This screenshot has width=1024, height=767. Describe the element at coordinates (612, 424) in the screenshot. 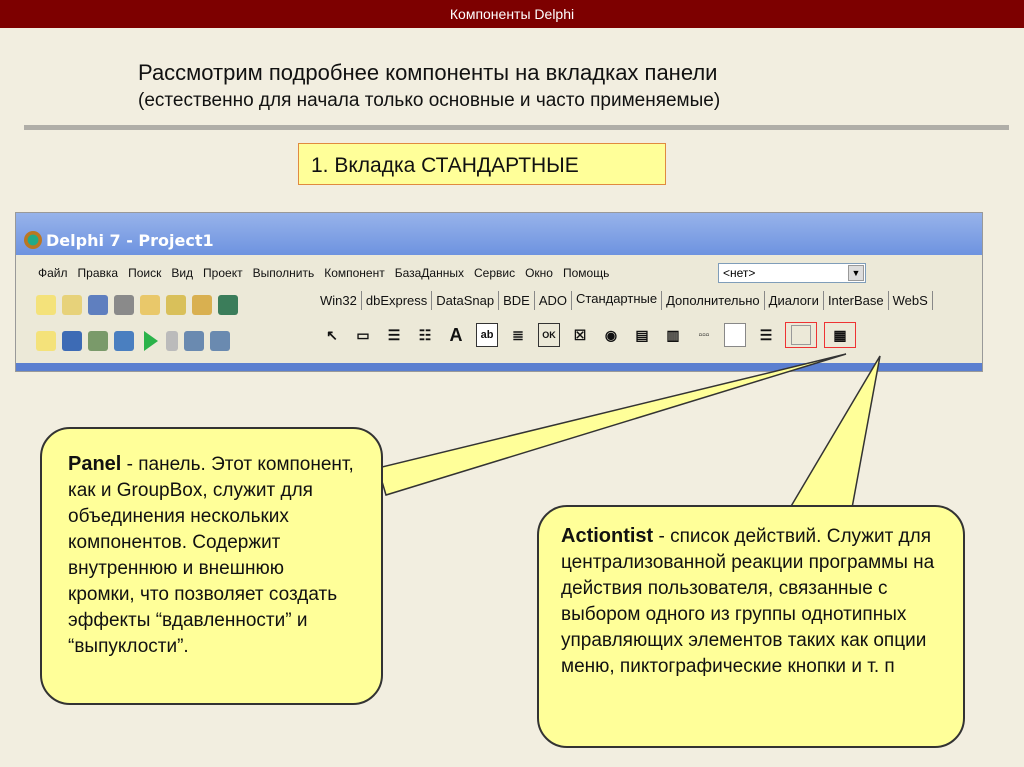

I see `panel-pointer` at that location.